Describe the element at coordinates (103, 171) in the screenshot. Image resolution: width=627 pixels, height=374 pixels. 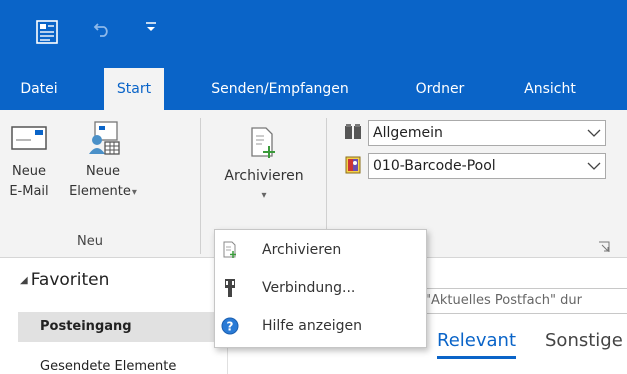
I see `new-items-label-1: Neue` at that location.